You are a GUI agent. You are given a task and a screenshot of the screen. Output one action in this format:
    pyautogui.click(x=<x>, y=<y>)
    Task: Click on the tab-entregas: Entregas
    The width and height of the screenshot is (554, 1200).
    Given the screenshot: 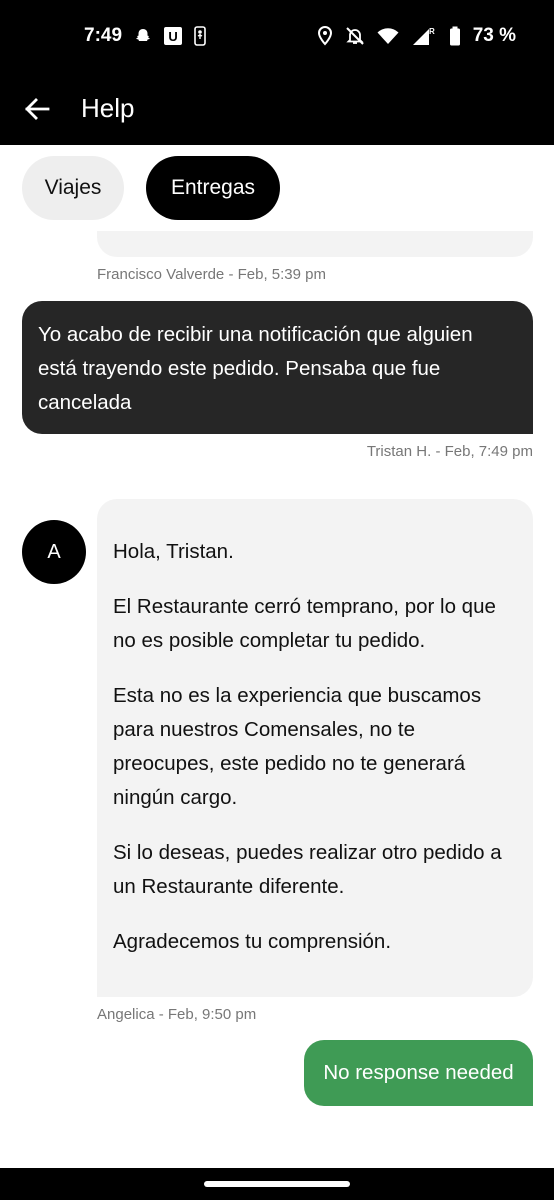 What is the action you would take?
    pyautogui.click(x=213, y=188)
    